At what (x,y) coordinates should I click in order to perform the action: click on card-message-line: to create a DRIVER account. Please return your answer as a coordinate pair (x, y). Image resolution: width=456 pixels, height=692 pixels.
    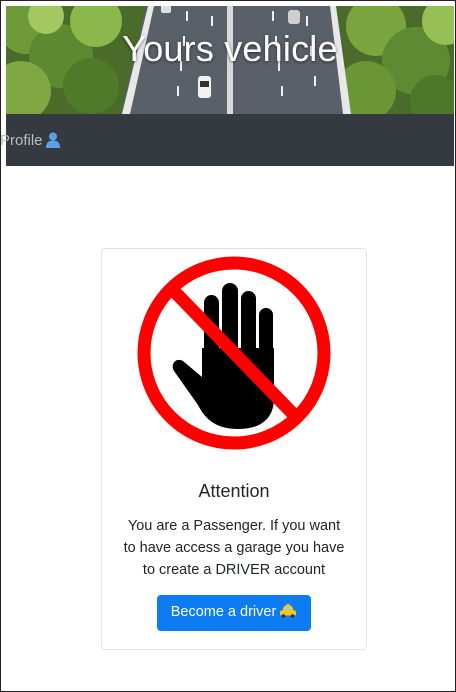
    Looking at the image, I should click on (234, 570).